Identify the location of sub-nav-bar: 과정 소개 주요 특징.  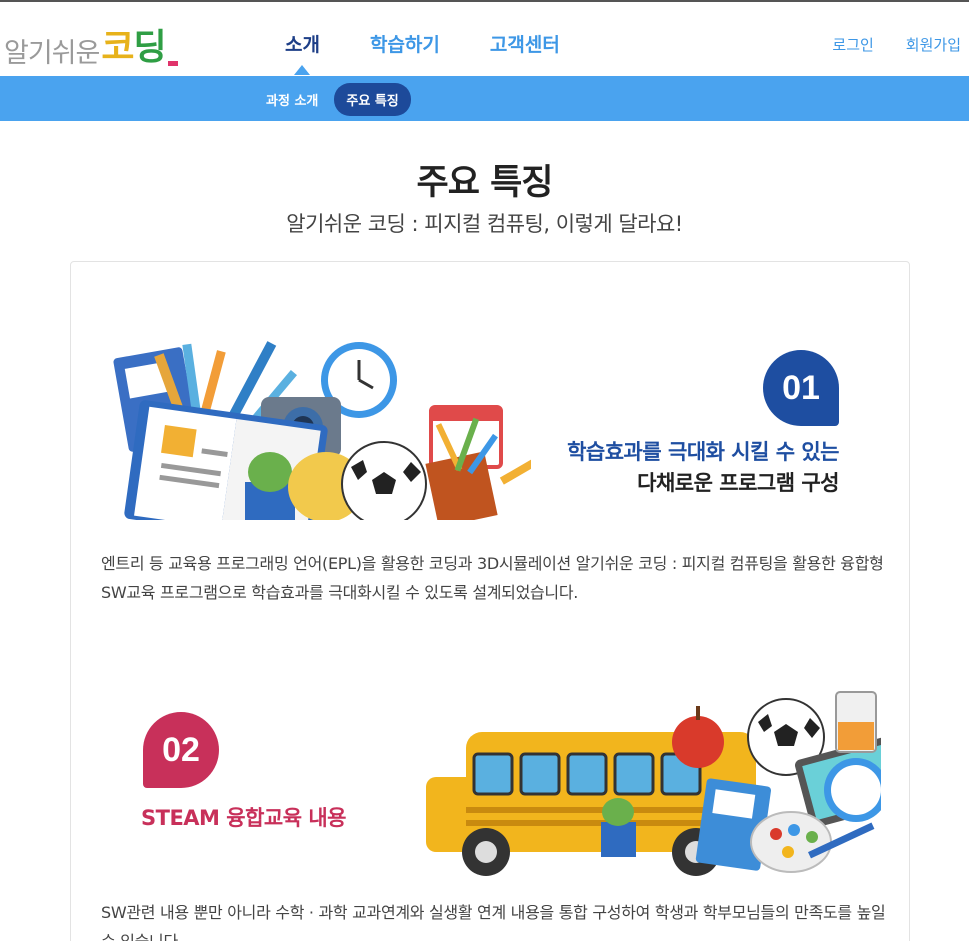
(484, 98).